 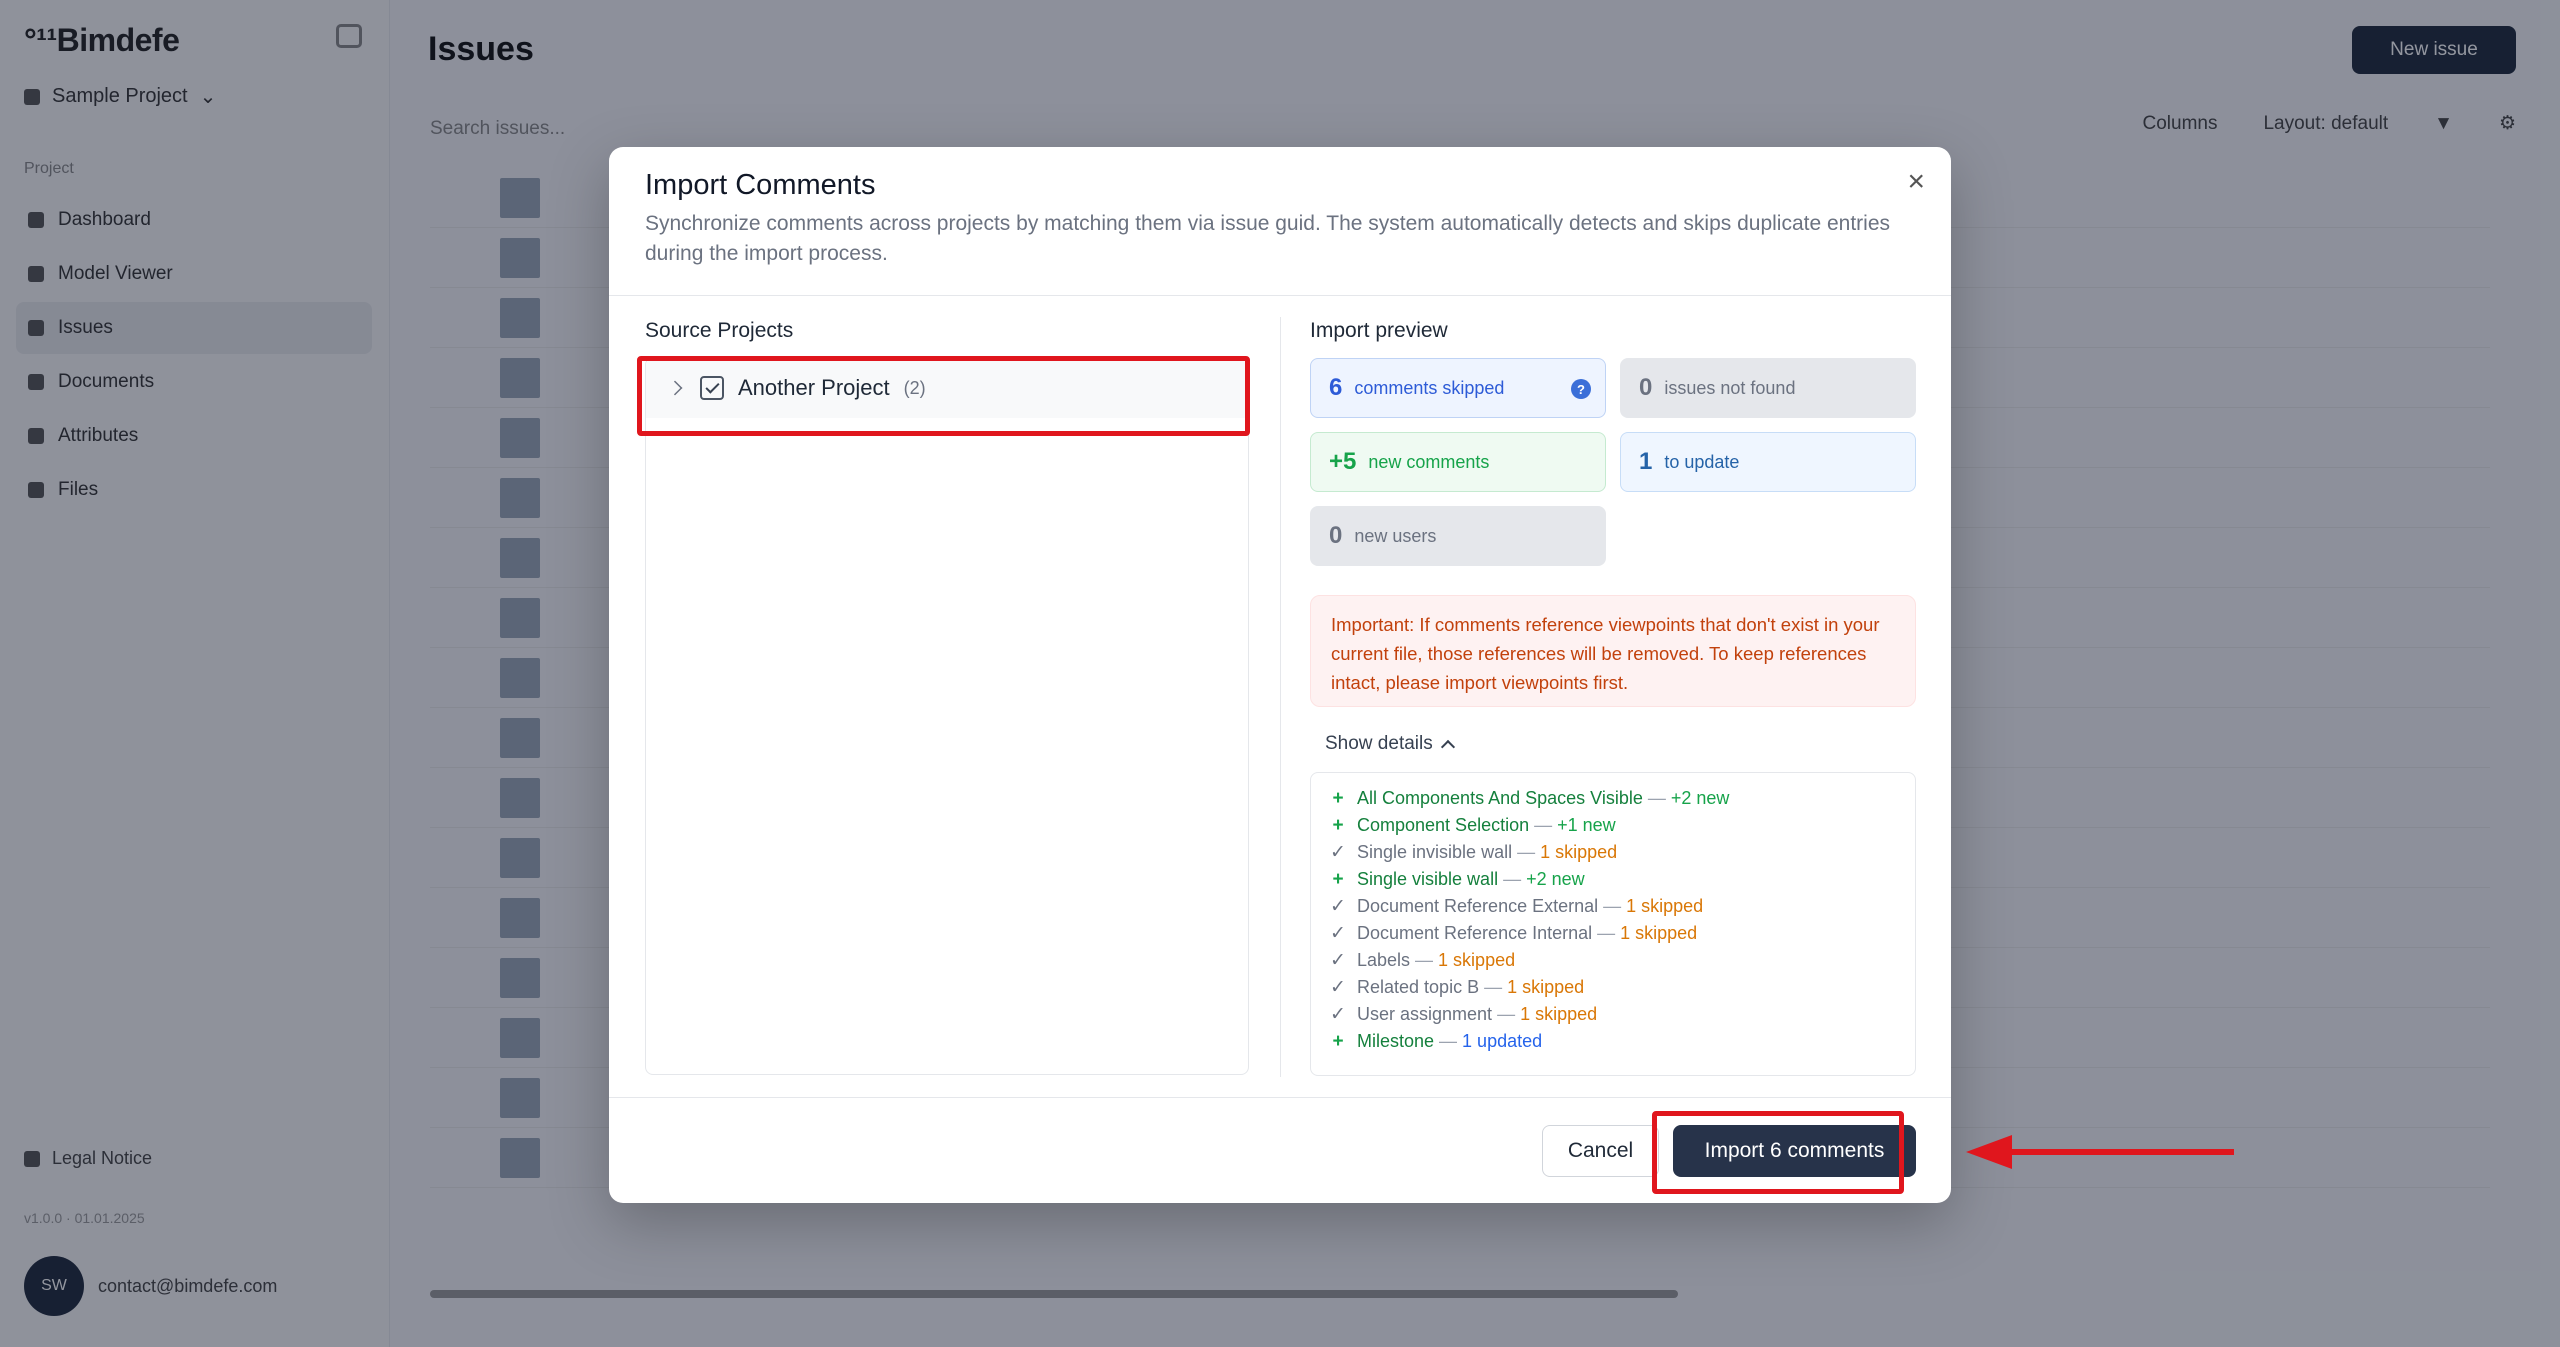 I want to click on detail-item: ✓ Single invisible wall —1 skipped, so click(x=1613, y=852).